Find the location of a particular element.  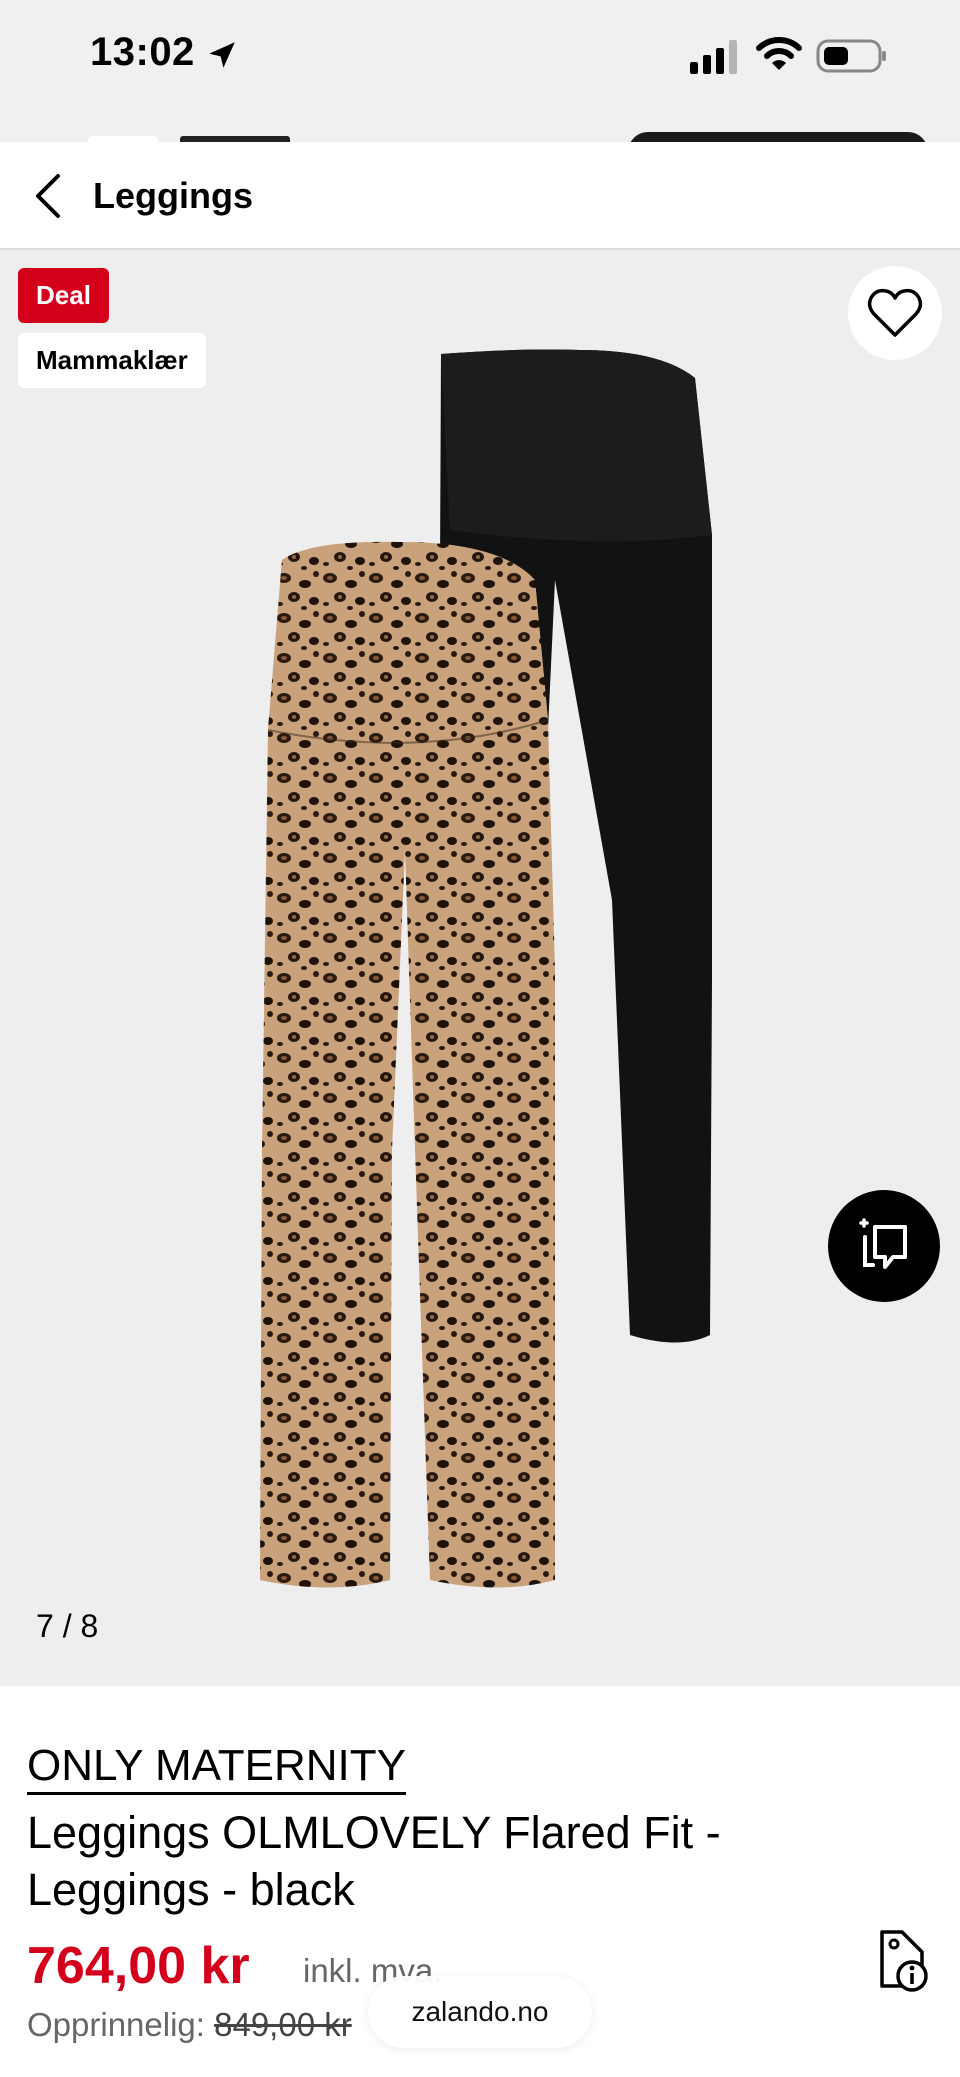

similar-items-icon is located at coordinates (883, 1243).